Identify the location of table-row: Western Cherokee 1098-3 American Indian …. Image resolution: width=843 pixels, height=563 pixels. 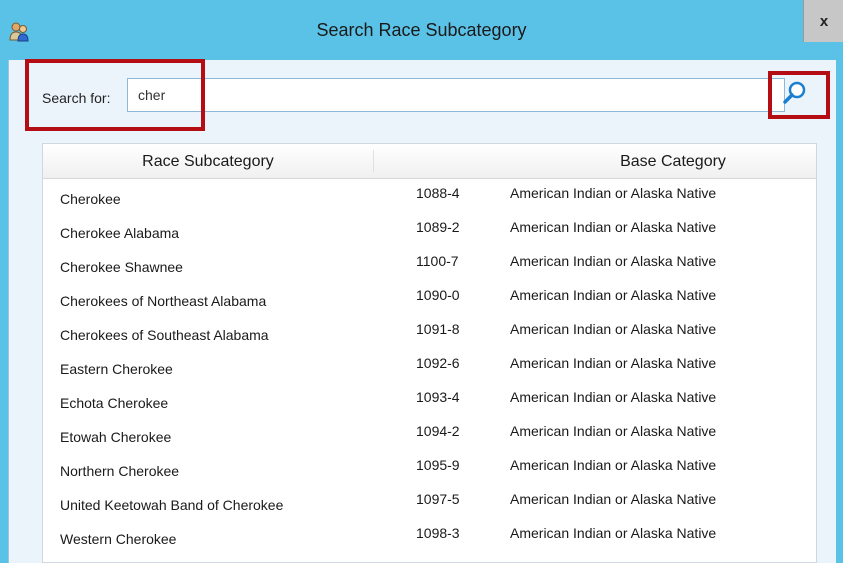
(429, 535).